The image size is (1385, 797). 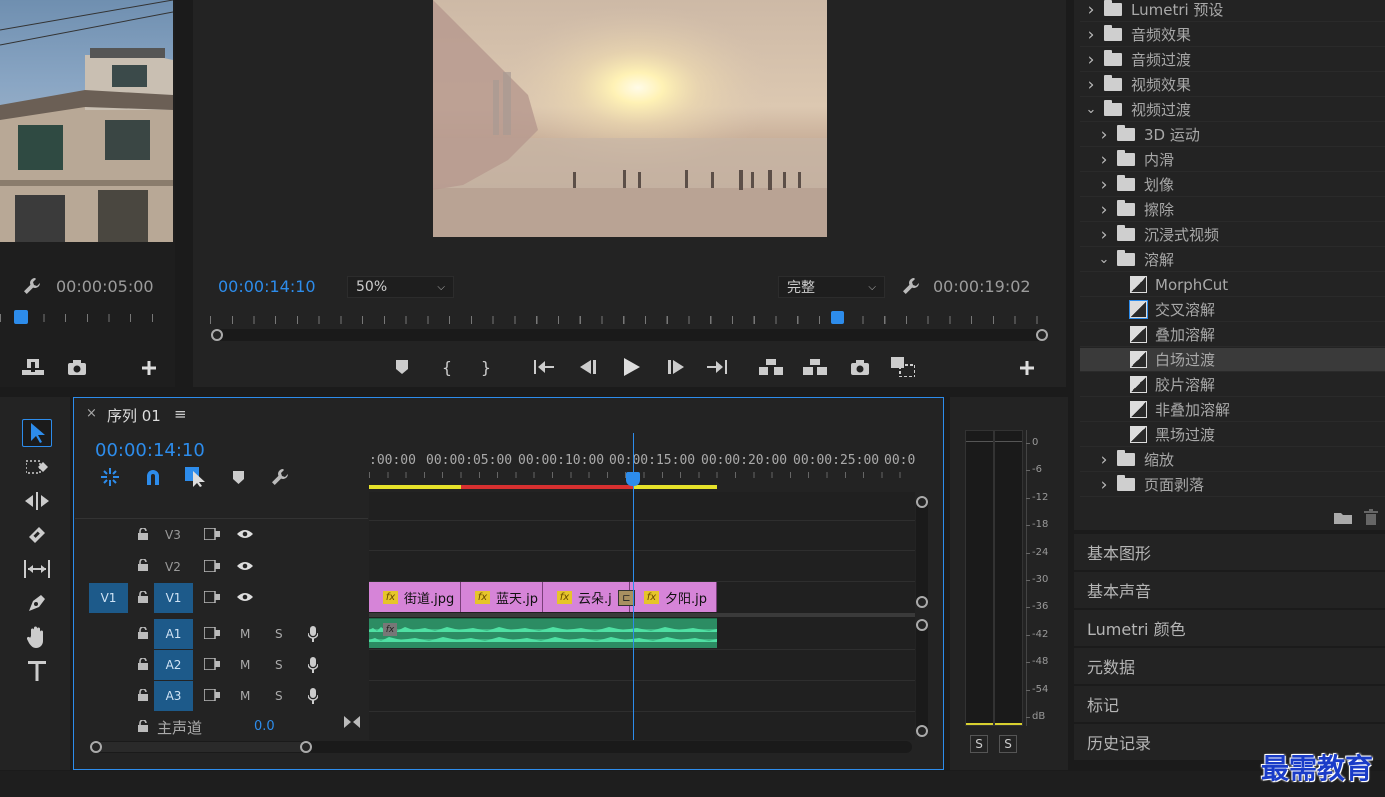 I want to click on video-clip: fx 云朵.j, so click(x=586, y=597).